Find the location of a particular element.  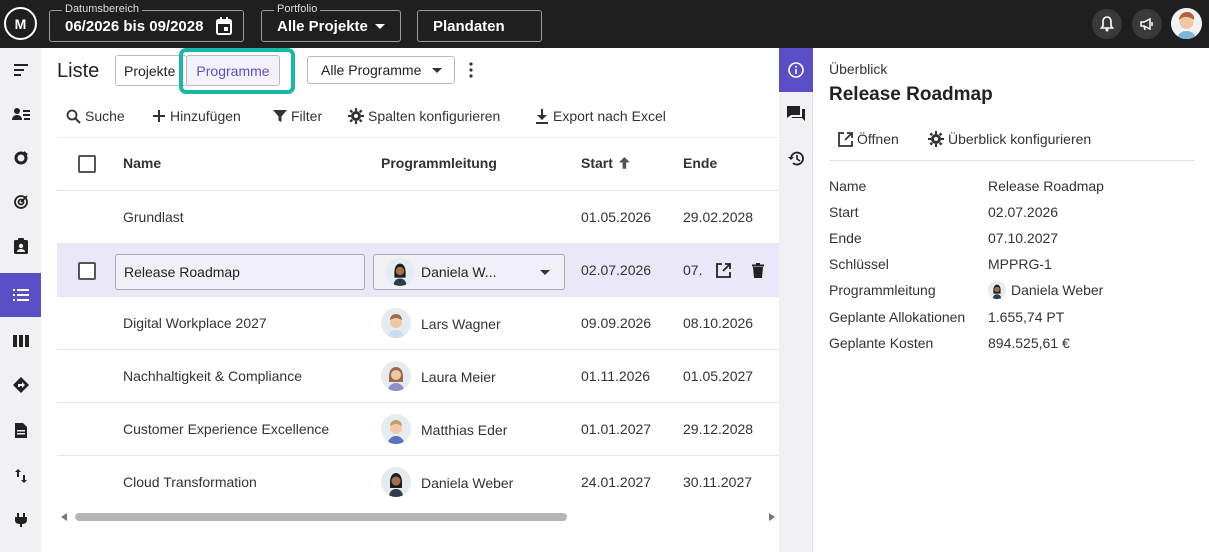

detail-key: Geplante Allokationen is located at coordinates (897, 317).